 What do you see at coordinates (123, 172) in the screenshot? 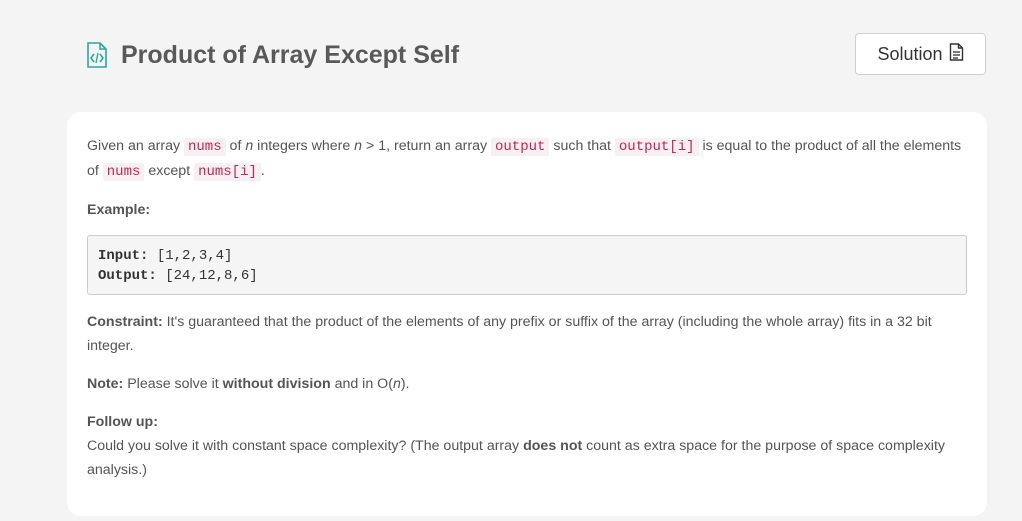
I see `code-nums-2: nums` at bounding box center [123, 172].